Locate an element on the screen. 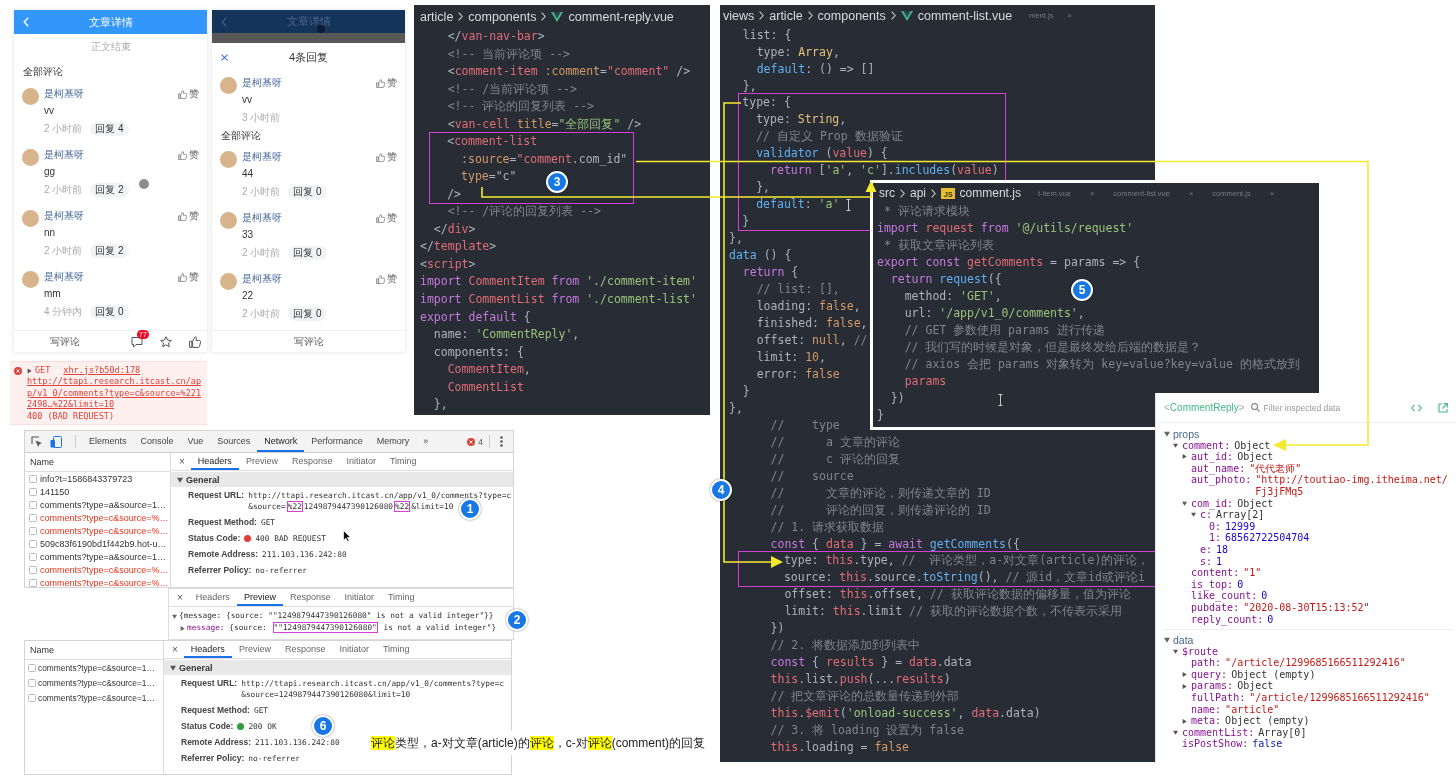 Image resolution: width=1456 pixels, height=779 pixels. panel-tab: Memory is located at coordinates (393, 441).